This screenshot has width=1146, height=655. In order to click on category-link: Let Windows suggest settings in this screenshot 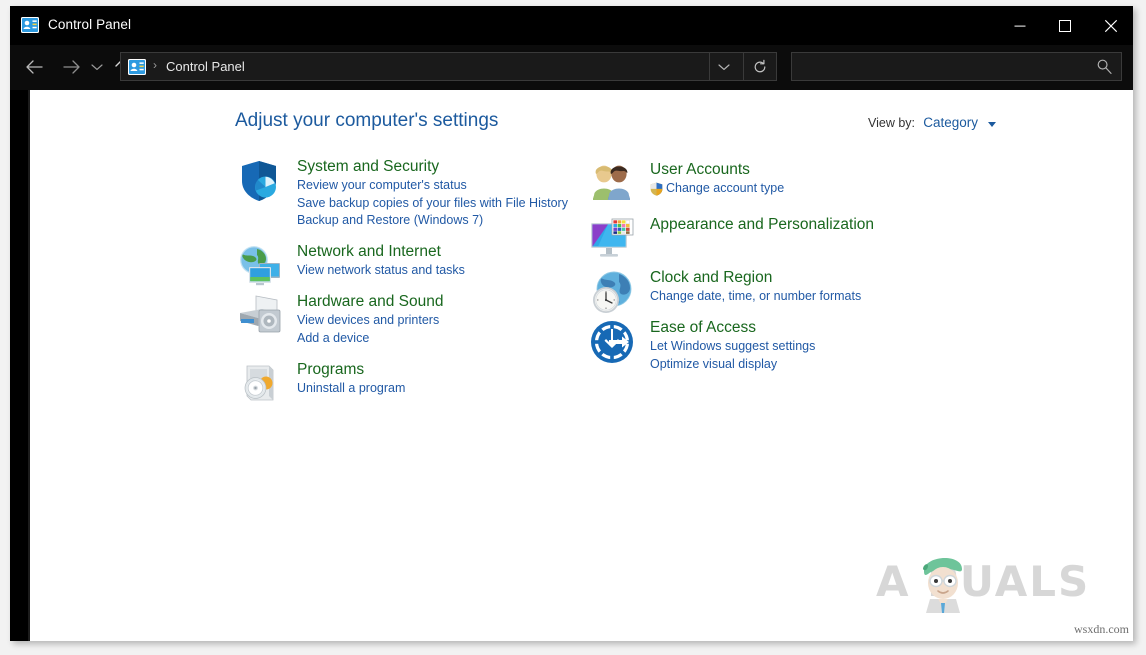, I will do `click(789, 347)`.